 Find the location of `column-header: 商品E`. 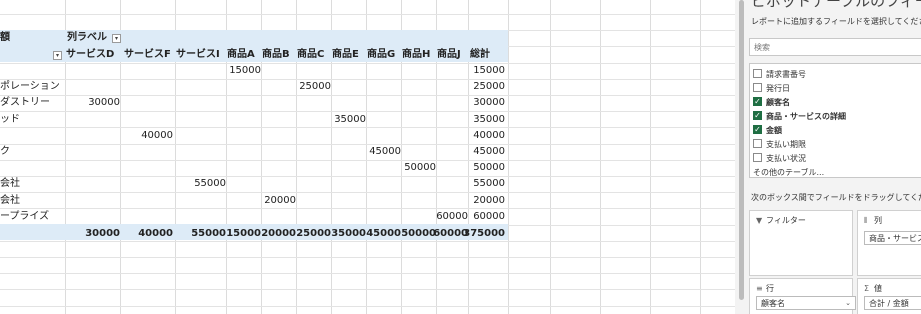

column-header: 商品E is located at coordinates (345, 54).